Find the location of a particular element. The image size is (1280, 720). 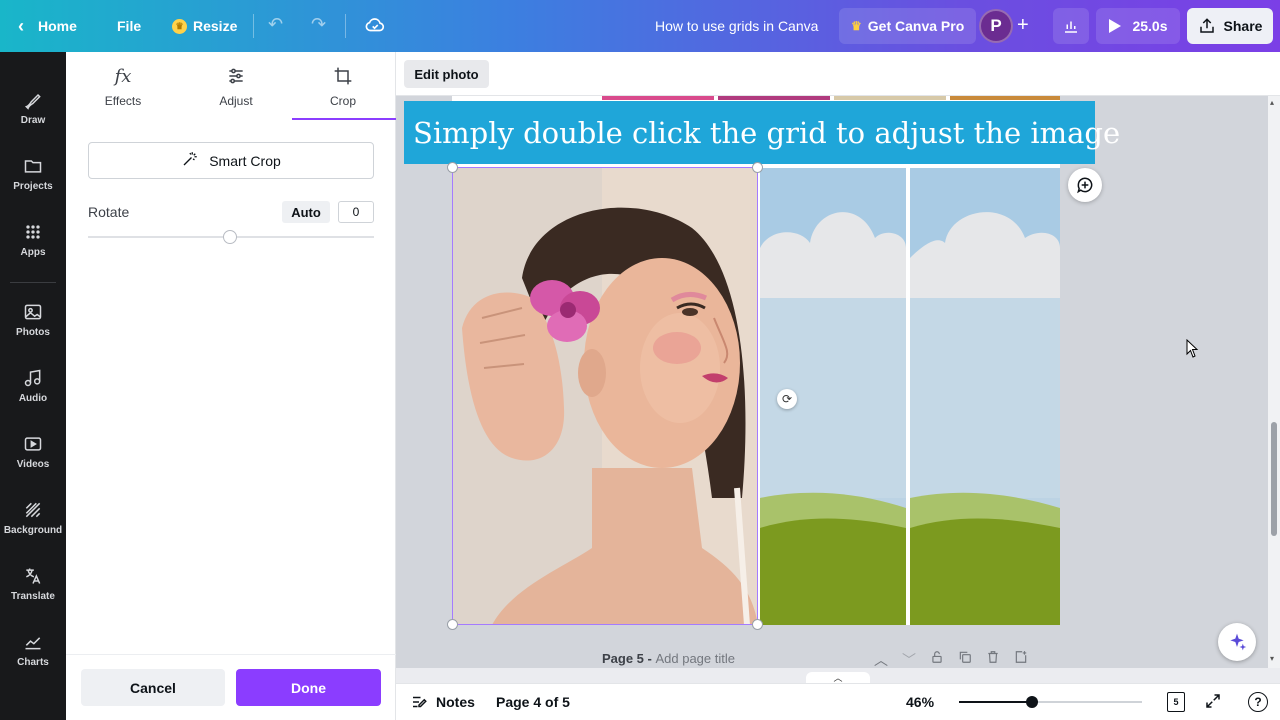

rail-label: Charts is located at coordinates (33, 662).